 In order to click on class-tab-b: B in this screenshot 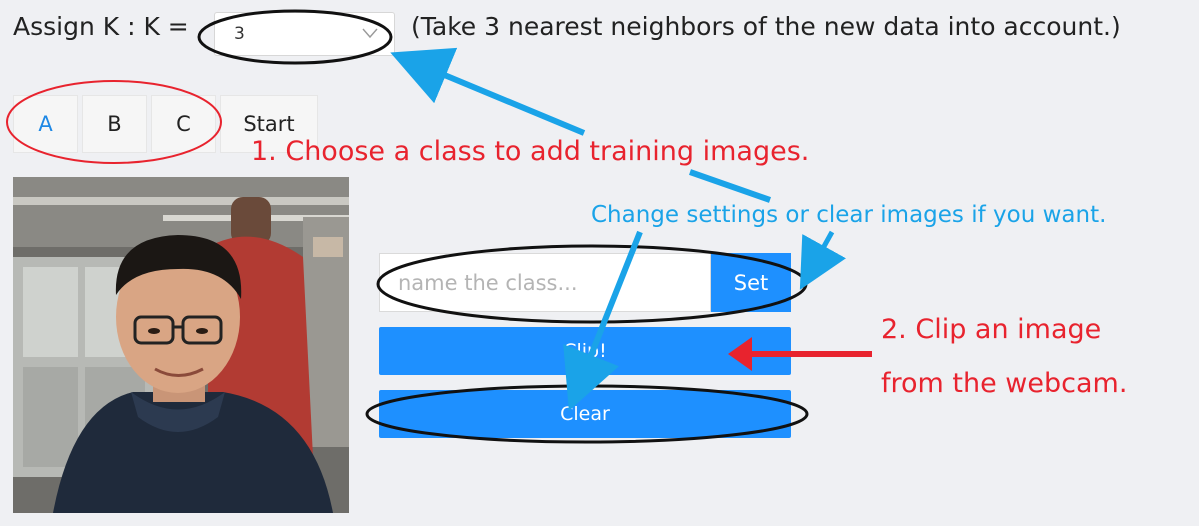, I will do `click(114, 124)`.